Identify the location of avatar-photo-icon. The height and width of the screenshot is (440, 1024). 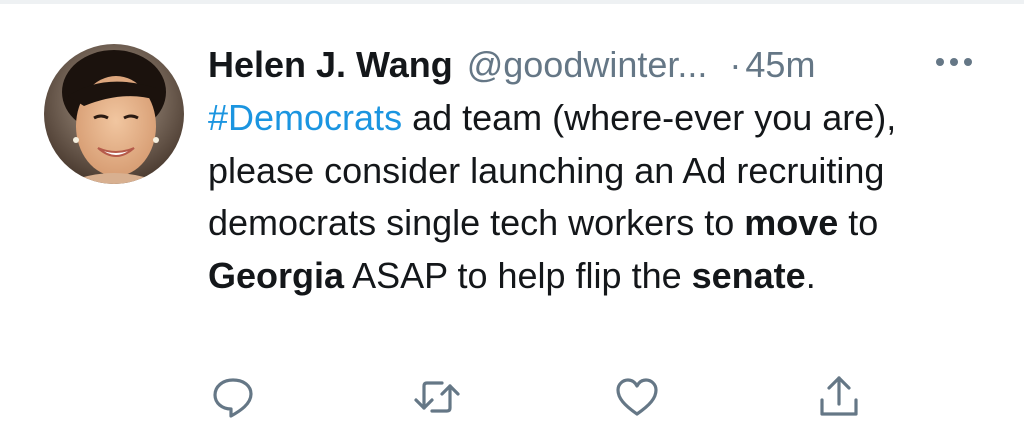
(114, 114).